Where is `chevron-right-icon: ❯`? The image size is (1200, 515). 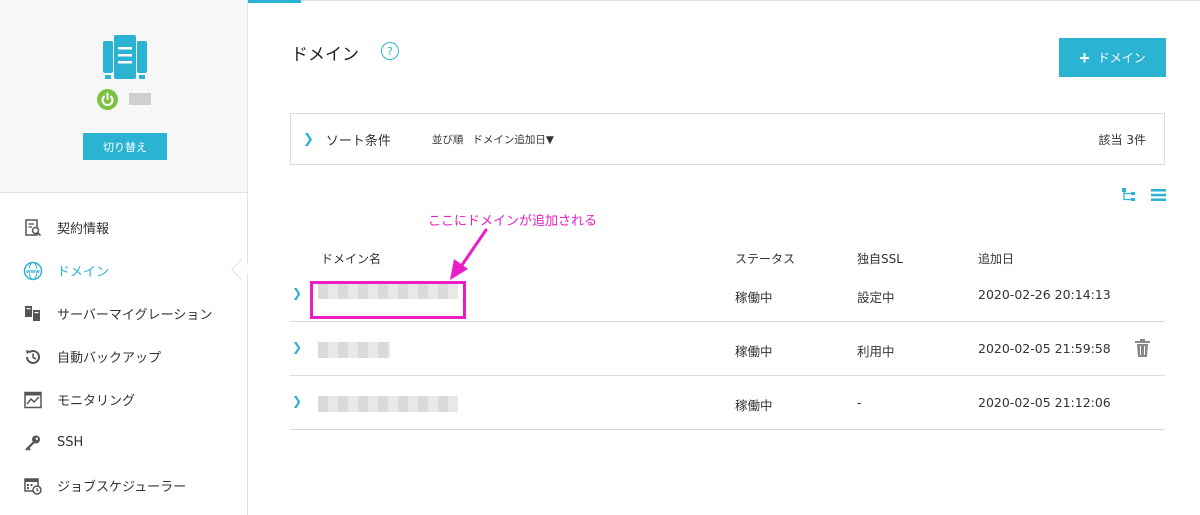
chevron-right-icon: ❯ is located at coordinates (308, 139).